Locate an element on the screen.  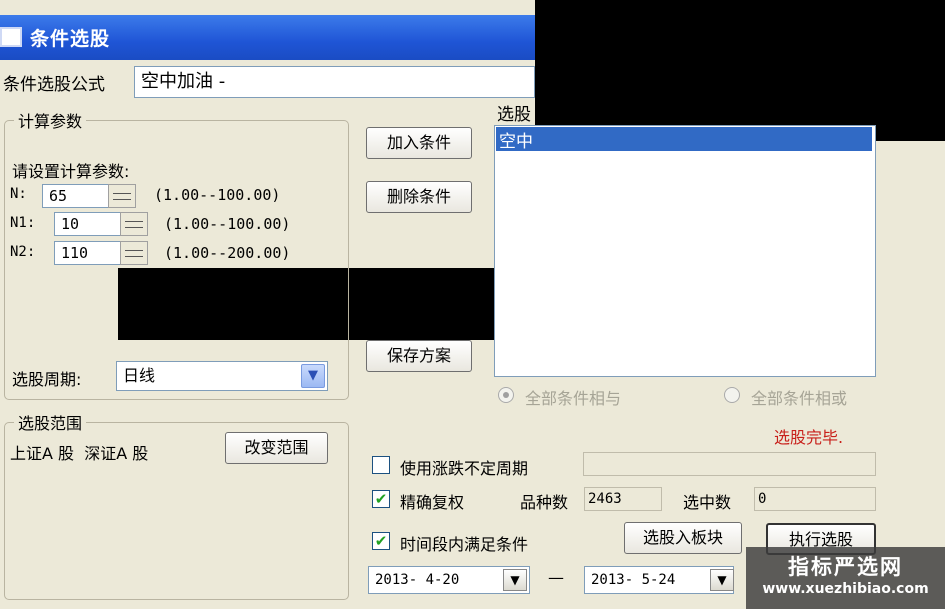
count-value: 2463 is located at coordinates (623, 499).